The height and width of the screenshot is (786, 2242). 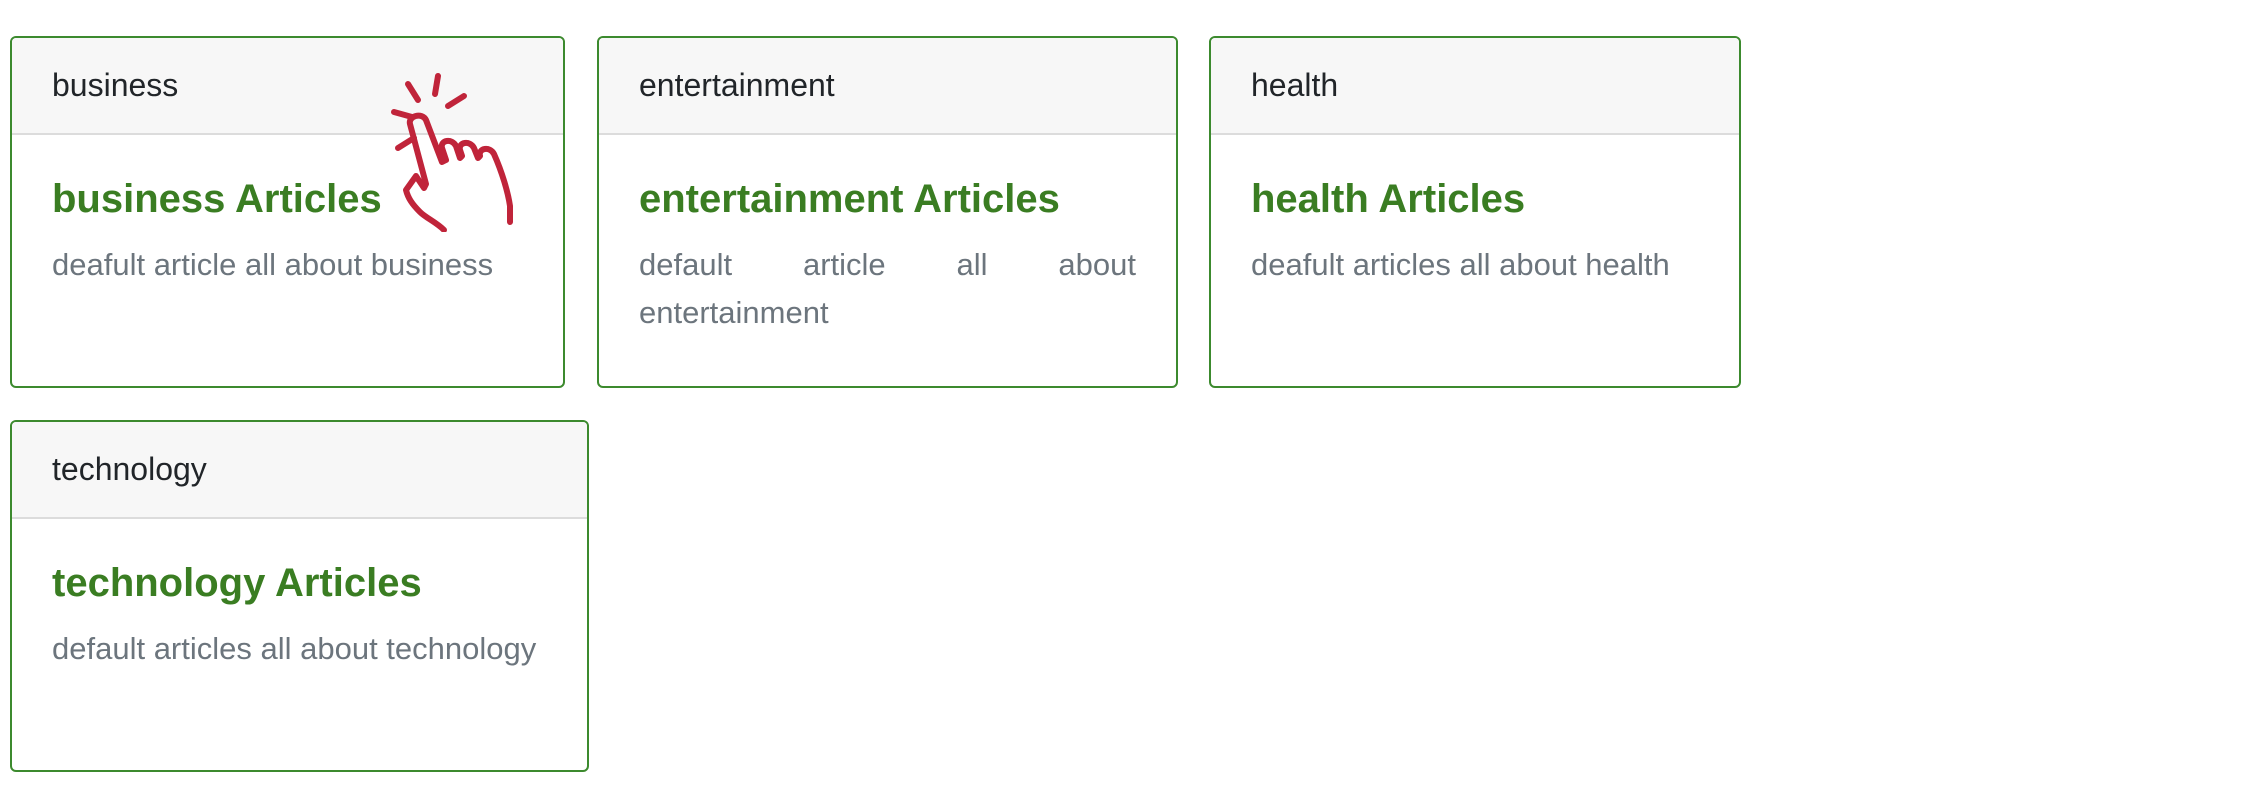 What do you see at coordinates (1475, 199) in the screenshot?
I see `card-title: health Articles` at bounding box center [1475, 199].